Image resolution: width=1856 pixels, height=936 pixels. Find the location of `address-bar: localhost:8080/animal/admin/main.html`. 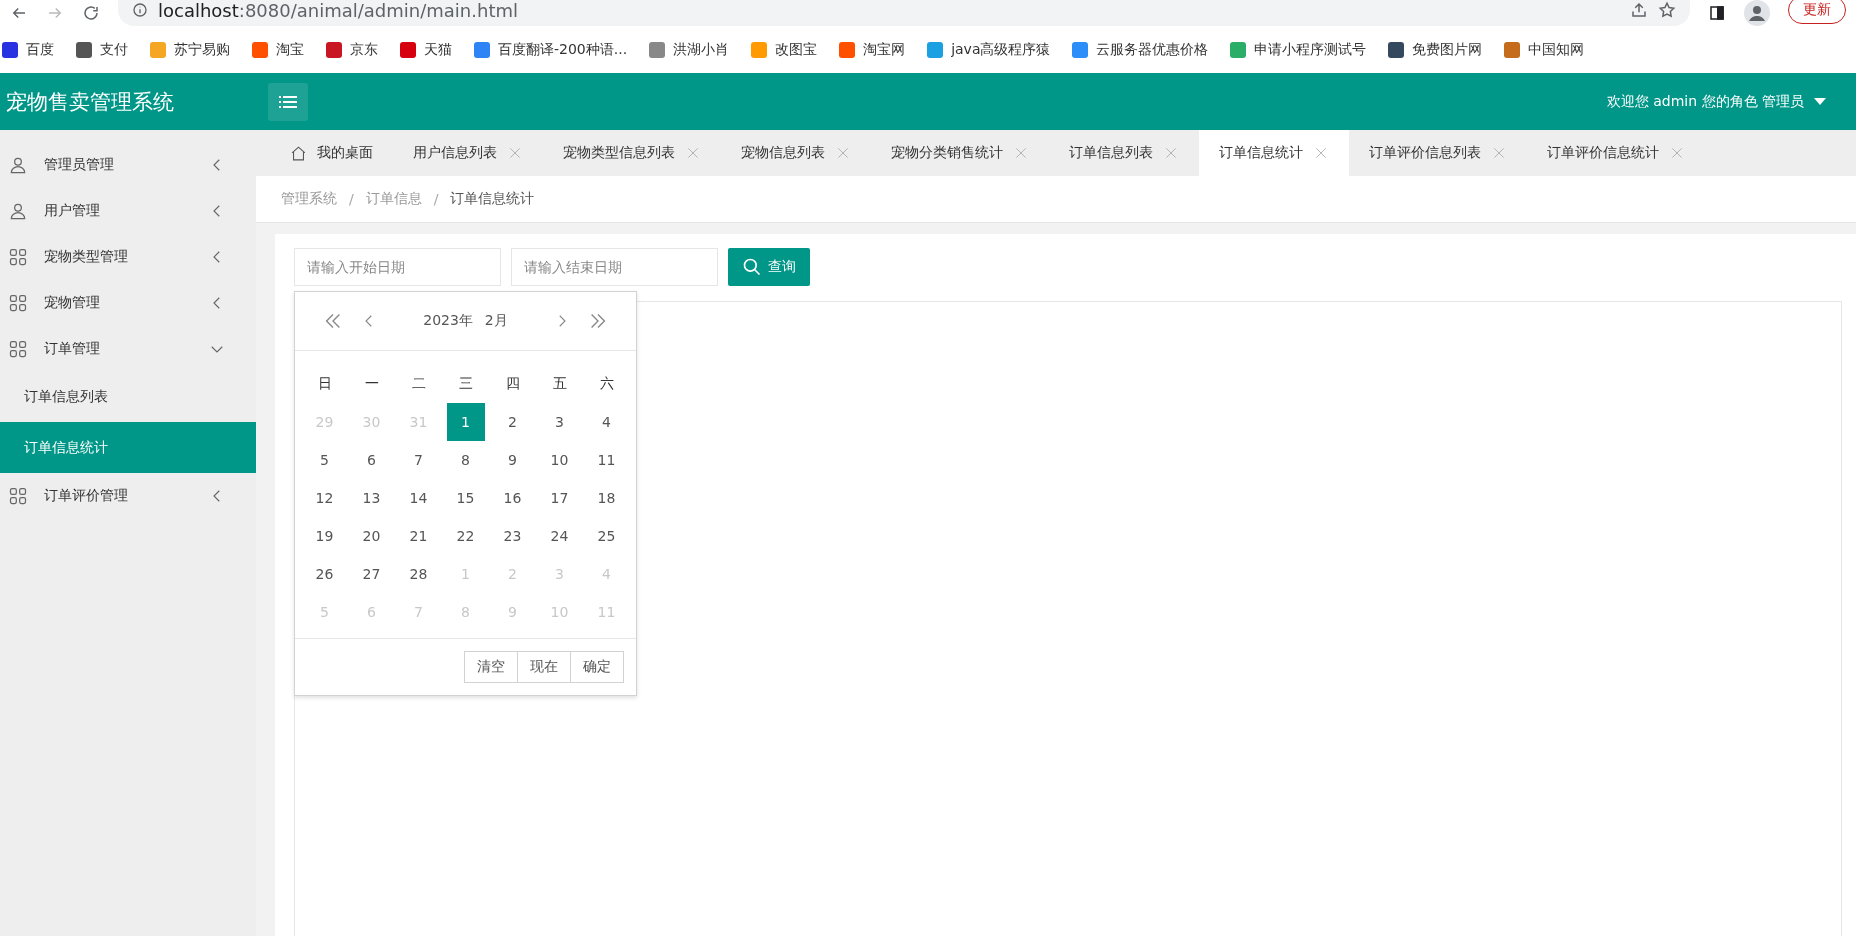

address-bar: localhost:8080/animal/admin/main.html is located at coordinates (904, 13).